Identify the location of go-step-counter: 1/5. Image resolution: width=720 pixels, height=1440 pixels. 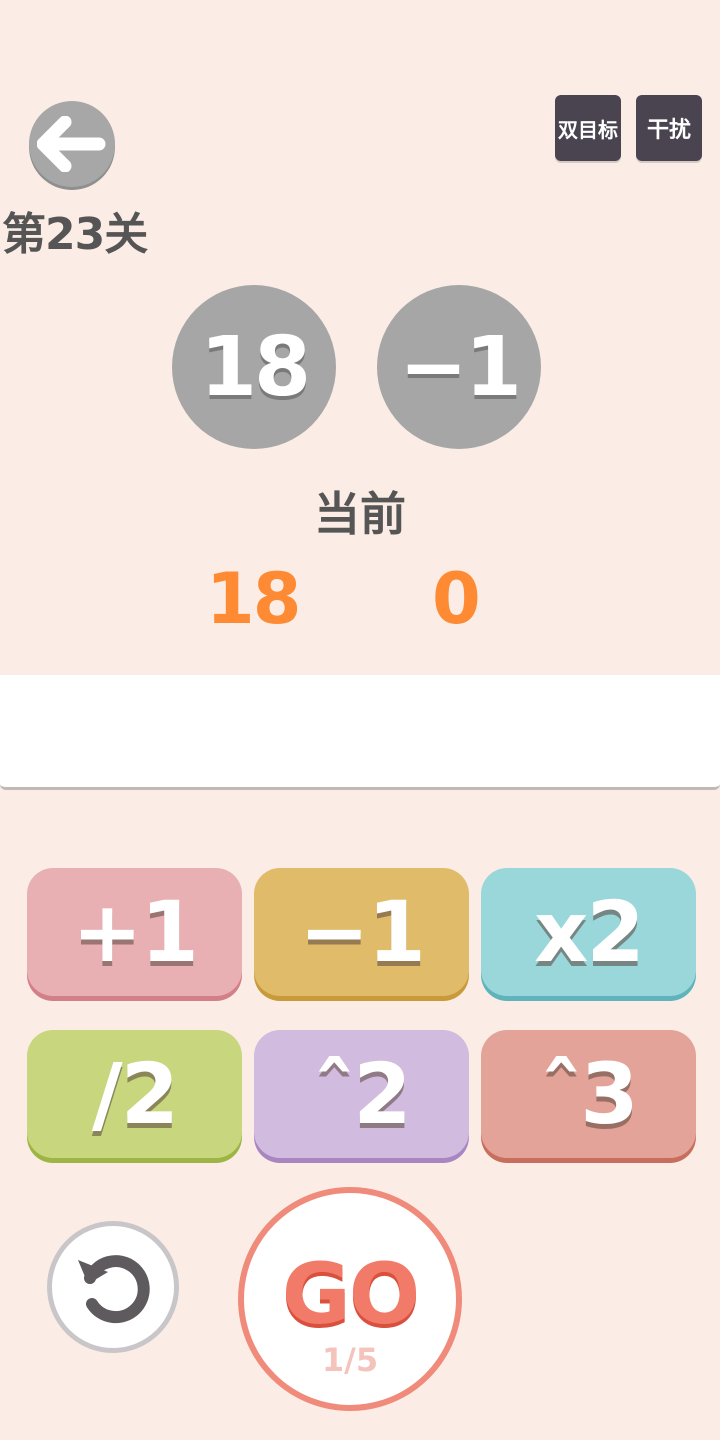
(350, 1360).